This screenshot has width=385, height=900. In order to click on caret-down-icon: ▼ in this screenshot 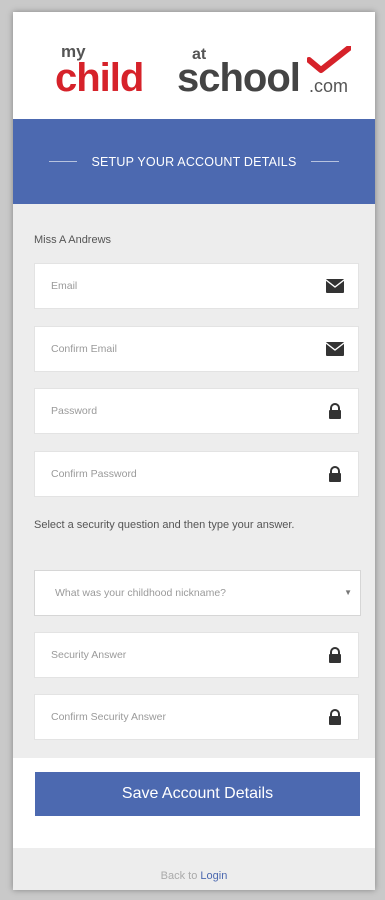, I will do `click(348, 592)`.